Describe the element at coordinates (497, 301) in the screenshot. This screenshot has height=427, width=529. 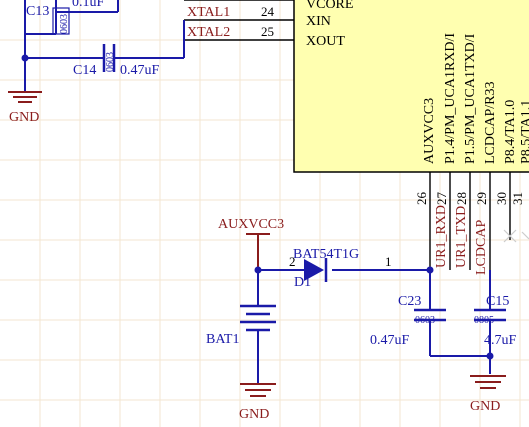
I see `c15-ref: C15` at that location.